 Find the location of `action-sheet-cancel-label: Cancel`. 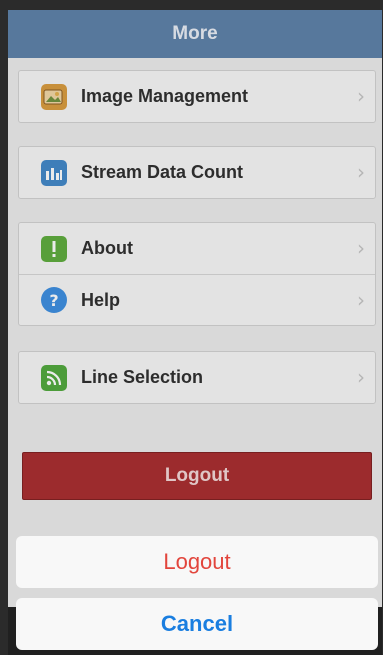

action-sheet-cancel-label: Cancel is located at coordinates (197, 623).